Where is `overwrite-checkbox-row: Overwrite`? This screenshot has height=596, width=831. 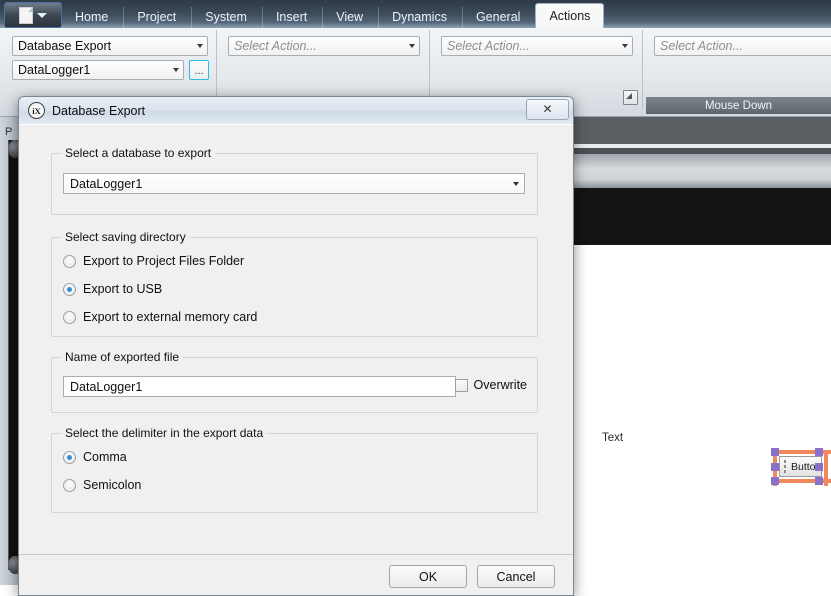 overwrite-checkbox-row: Overwrite is located at coordinates (490, 385).